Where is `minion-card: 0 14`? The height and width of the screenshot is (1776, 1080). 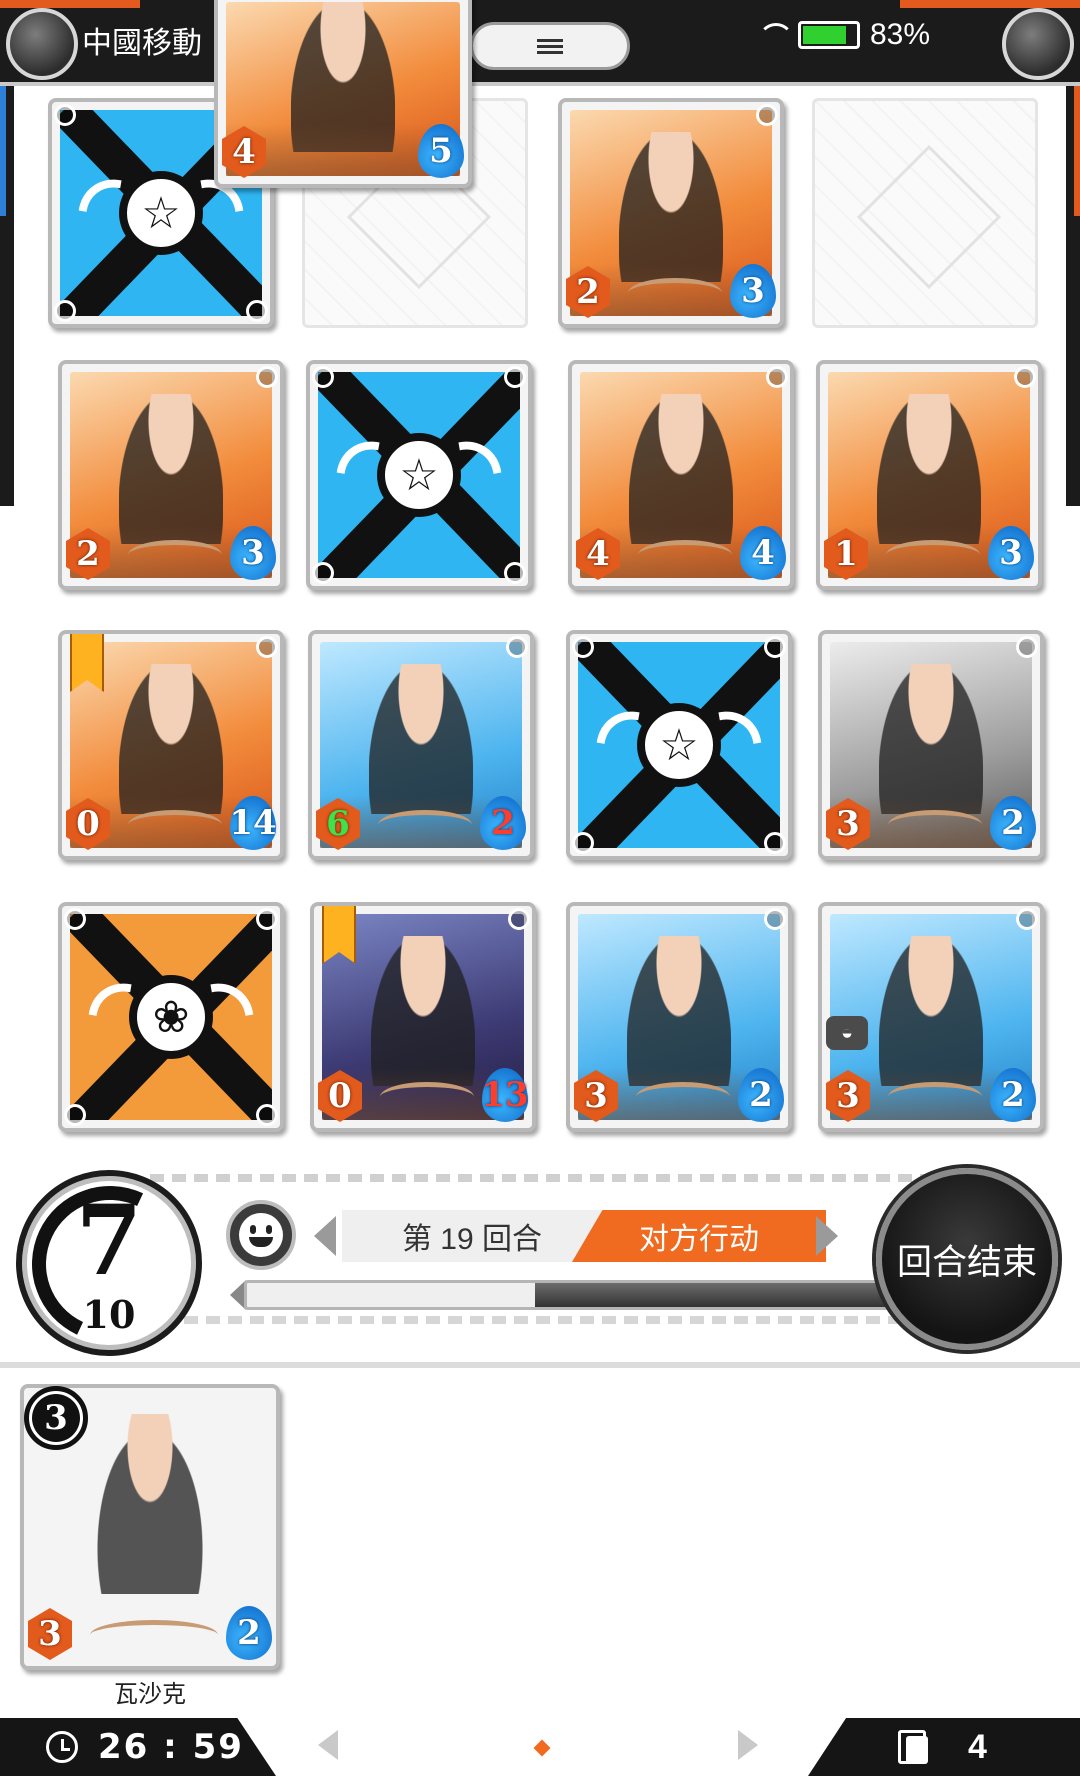
minion-card: 0 14 is located at coordinates (171, 745).